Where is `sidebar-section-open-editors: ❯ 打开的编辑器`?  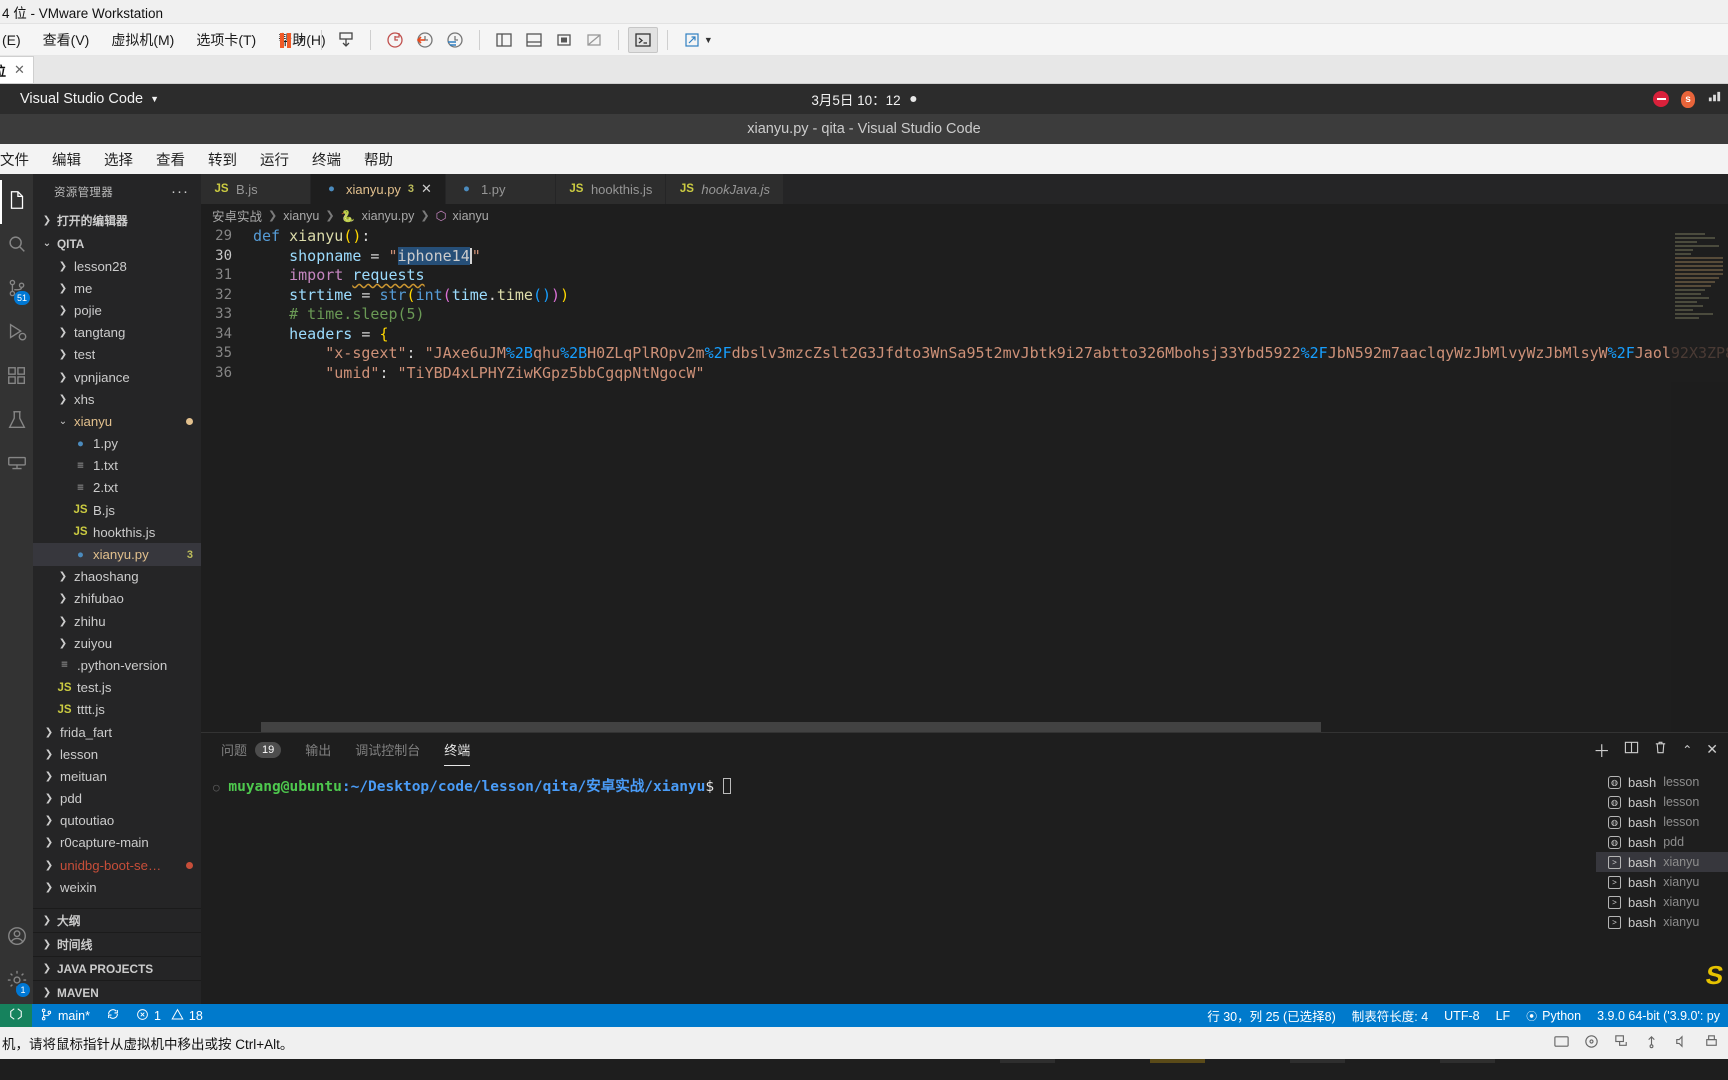 sidebar-section-open-editors: ❯ 打开的编辑器 is located at coordinates (117, 220).